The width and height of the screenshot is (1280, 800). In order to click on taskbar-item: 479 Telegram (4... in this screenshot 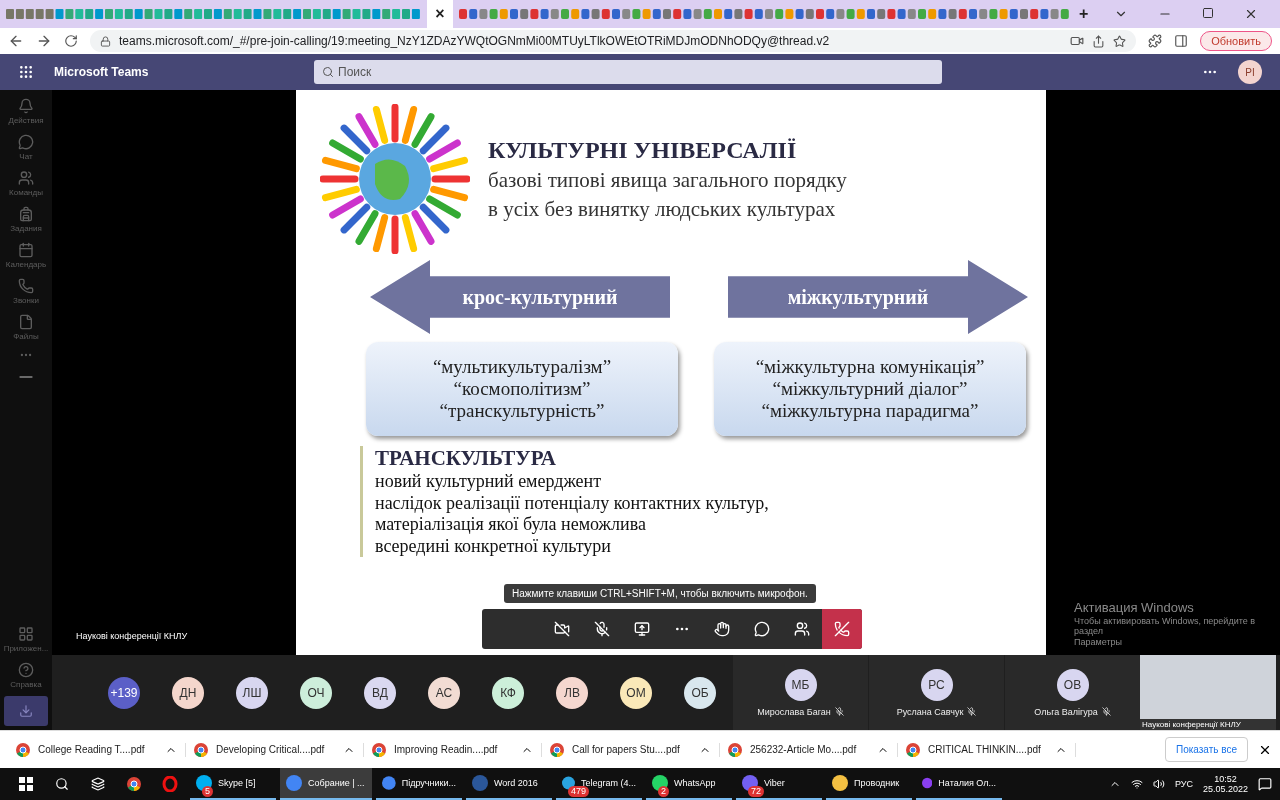, I will do `click(599, 784)`.